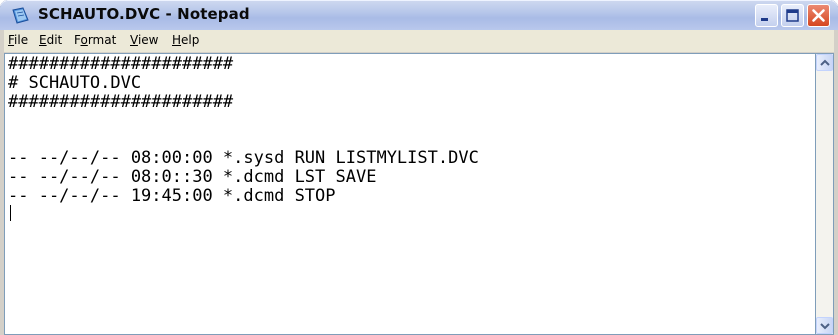 This screenshot has height=335, width=838. Describe the element at coordinates (764, 19) in the screenshot. I see `minimize-icon` at that location.